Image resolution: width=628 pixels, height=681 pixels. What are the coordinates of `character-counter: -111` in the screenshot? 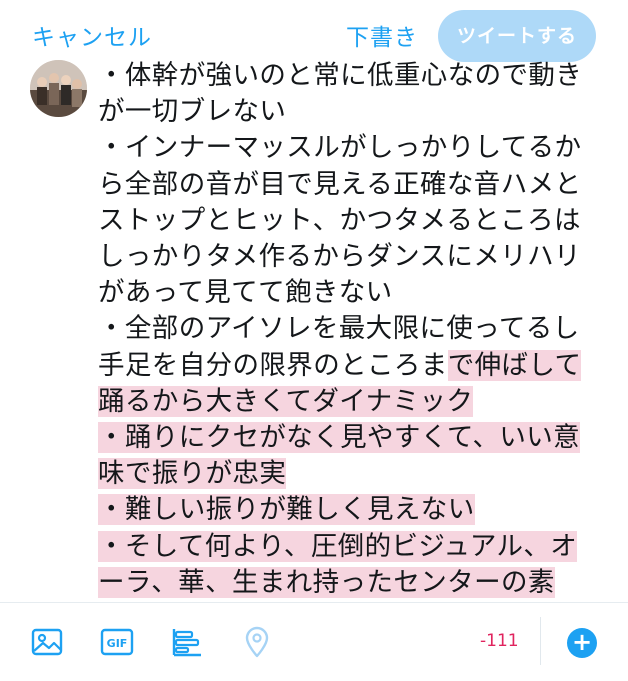 It's located at (499, 641).